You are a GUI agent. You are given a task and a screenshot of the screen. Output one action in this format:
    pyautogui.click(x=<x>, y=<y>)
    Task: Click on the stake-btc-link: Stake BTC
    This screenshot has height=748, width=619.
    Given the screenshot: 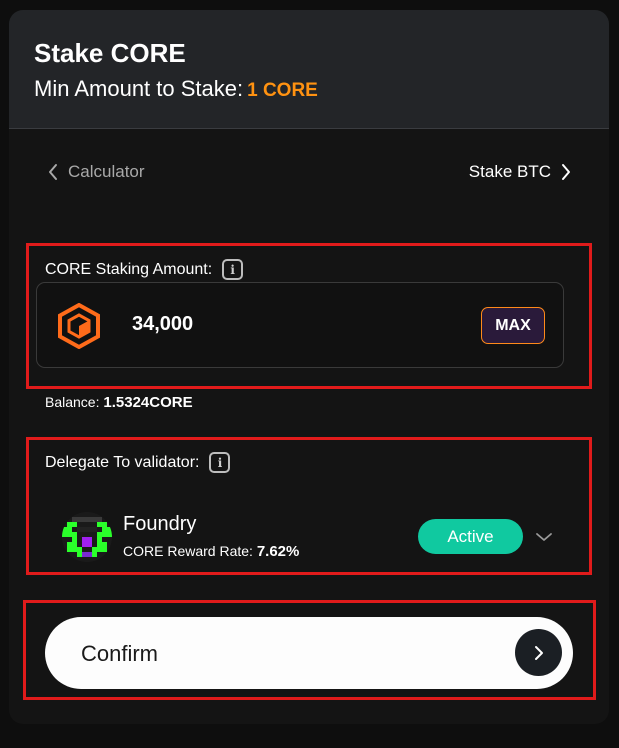 What is the action you would take?
    pyautogui.click(x=520, y=172)
    